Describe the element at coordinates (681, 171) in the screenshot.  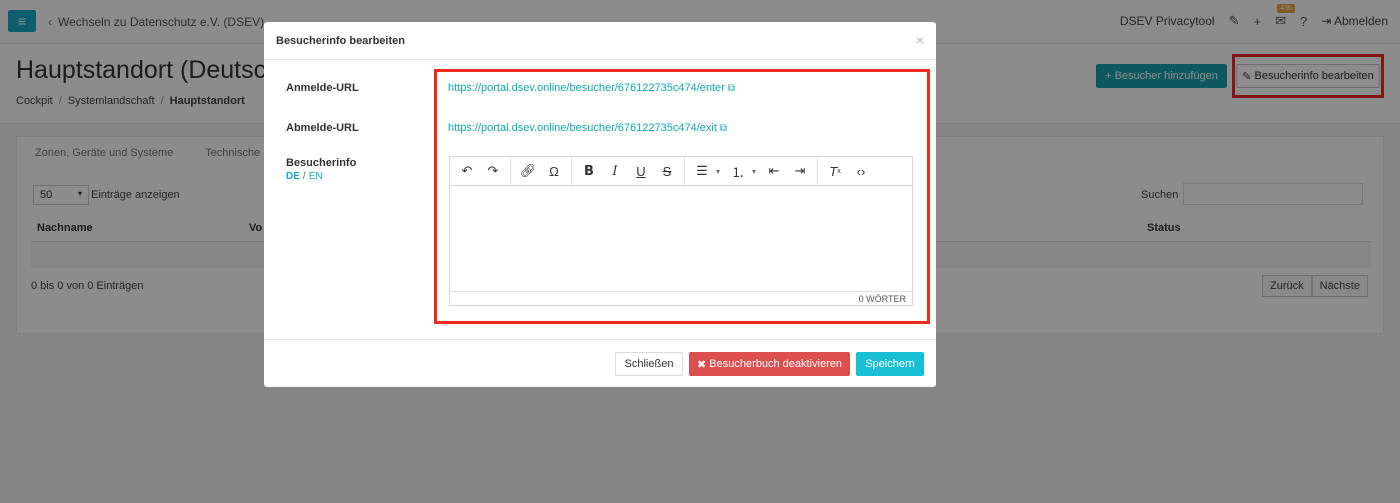
I see `editor-toolbar: ↶ ↷ 🔗︎ Ω B I U S ☰ ▾ ⒈ ▾ ⇤ ⇥ Tx ‹›` at that location.